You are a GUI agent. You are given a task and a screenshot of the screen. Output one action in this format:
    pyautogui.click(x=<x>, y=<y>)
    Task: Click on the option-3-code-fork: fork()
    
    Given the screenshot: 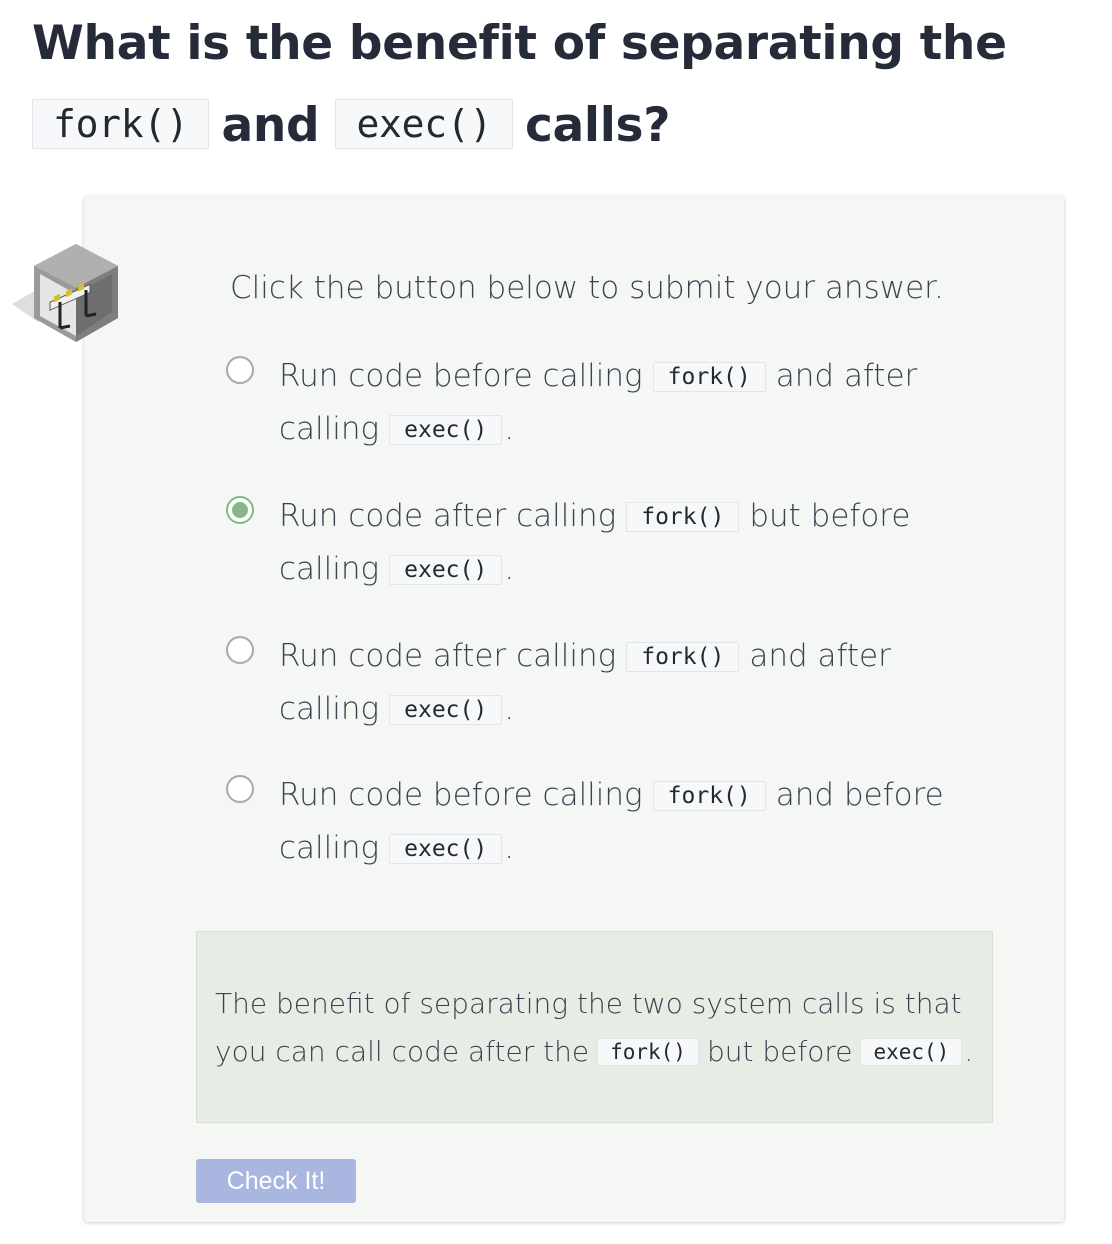 What is the action you would take?
    pyautogui.click(x=683, y=657)
    